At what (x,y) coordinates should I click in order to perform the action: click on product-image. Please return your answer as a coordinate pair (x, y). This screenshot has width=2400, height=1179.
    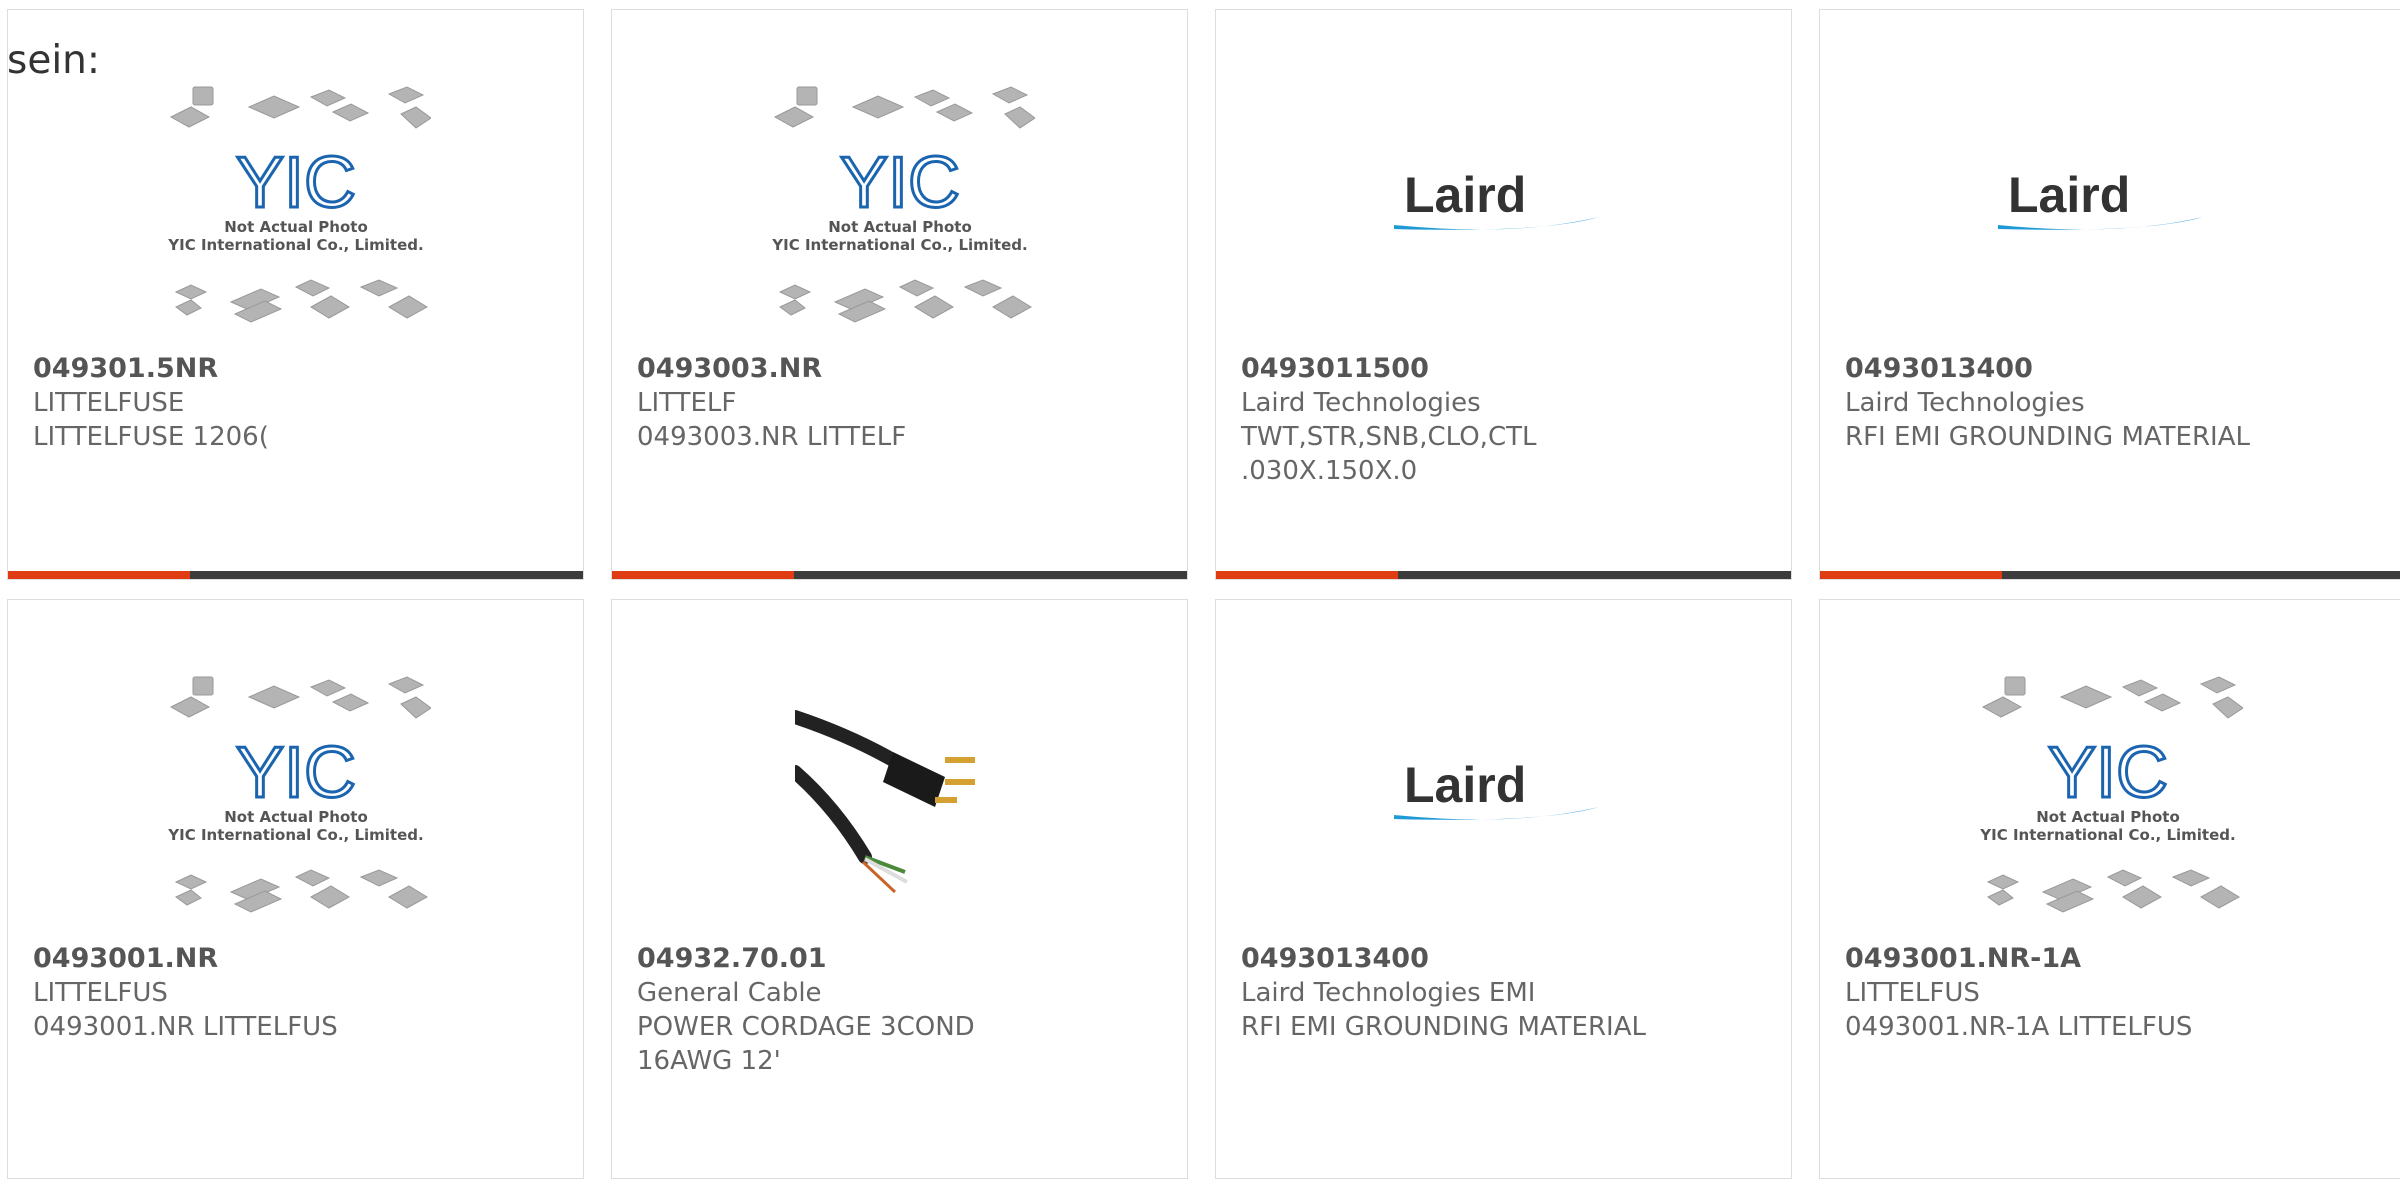
    Looking at the image, I should click on (899, 797).